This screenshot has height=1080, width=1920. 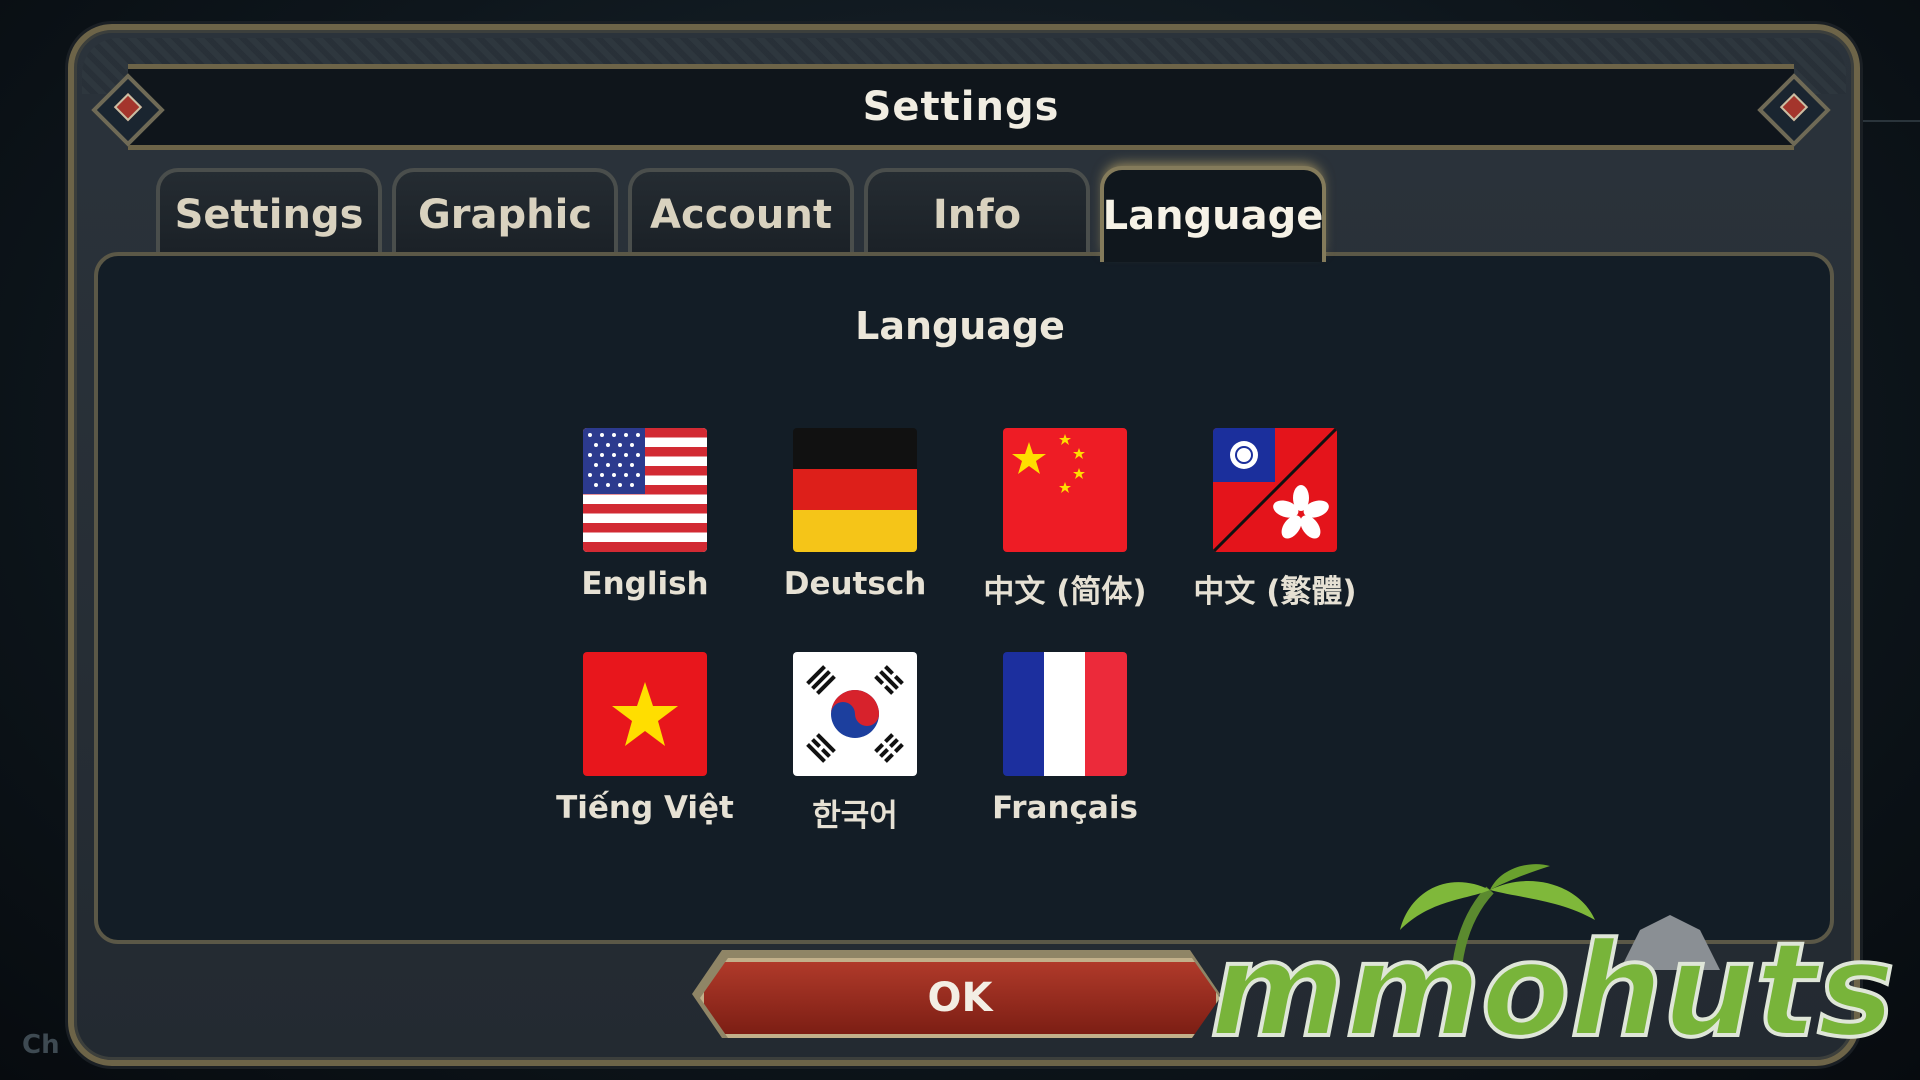 I want to click on language-label: Français, so click(x=1065, y=808).